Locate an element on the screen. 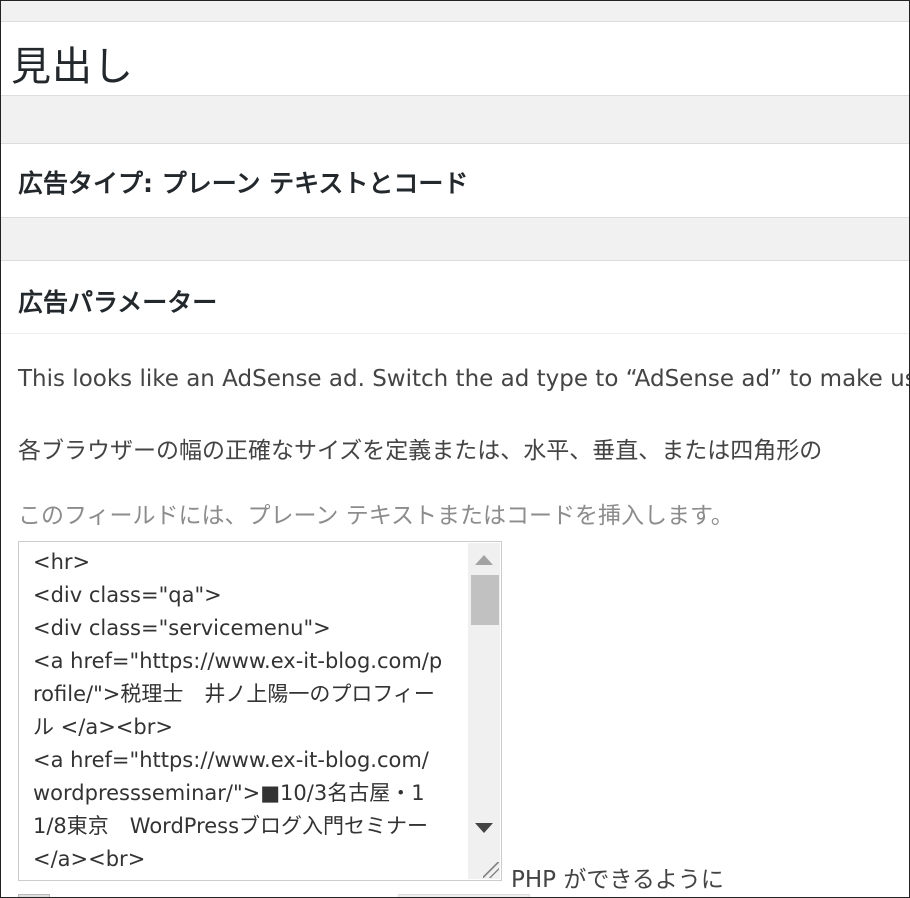 The height and width of the screenshot is (898, 910). scroll-thumb is located at coordinates (485, 600).